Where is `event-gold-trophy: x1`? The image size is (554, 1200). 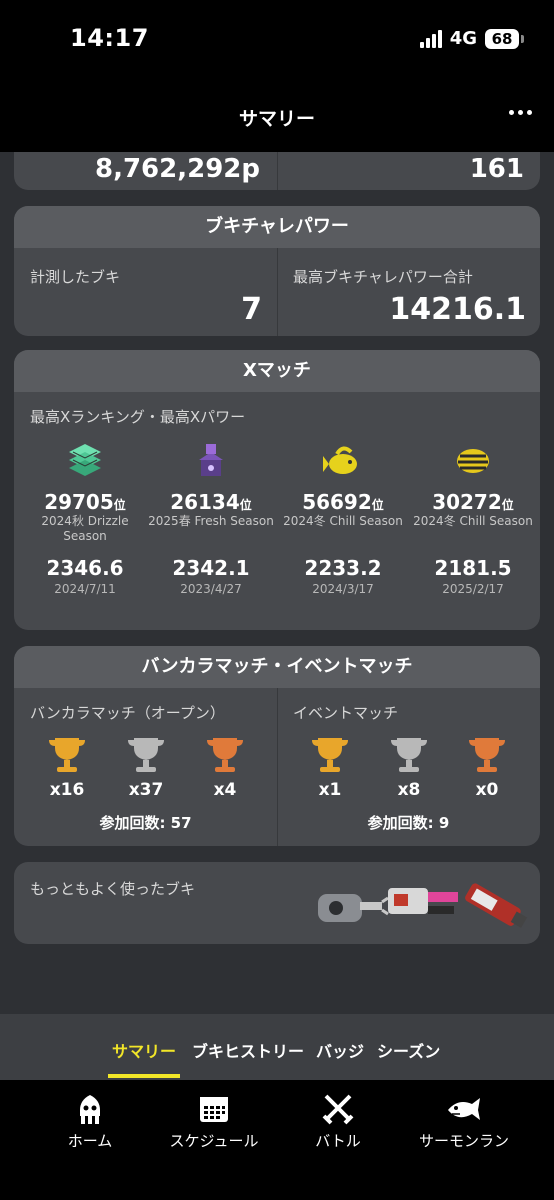 event-gold-trophy: x1 is located at coordinates (330, 767).